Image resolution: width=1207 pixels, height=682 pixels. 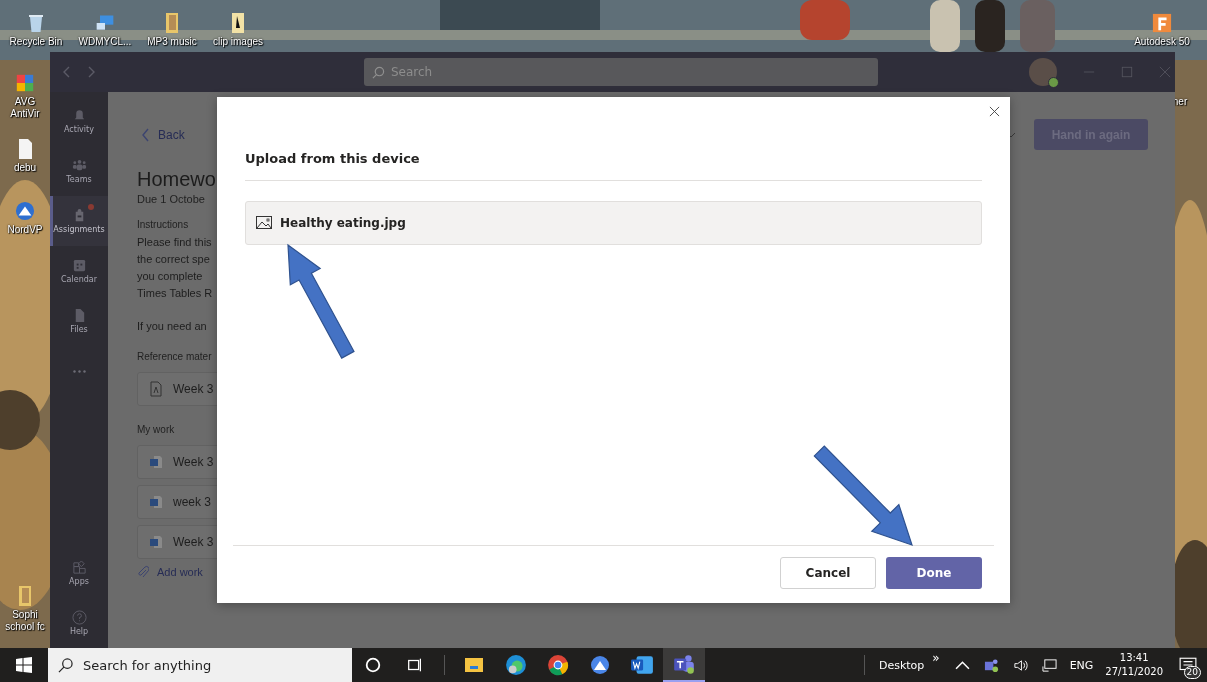 What do you see at coordinates (1081, 665) in the screenshot?
I see `language-indicator: ENG` at bounding box center [1081, 665].